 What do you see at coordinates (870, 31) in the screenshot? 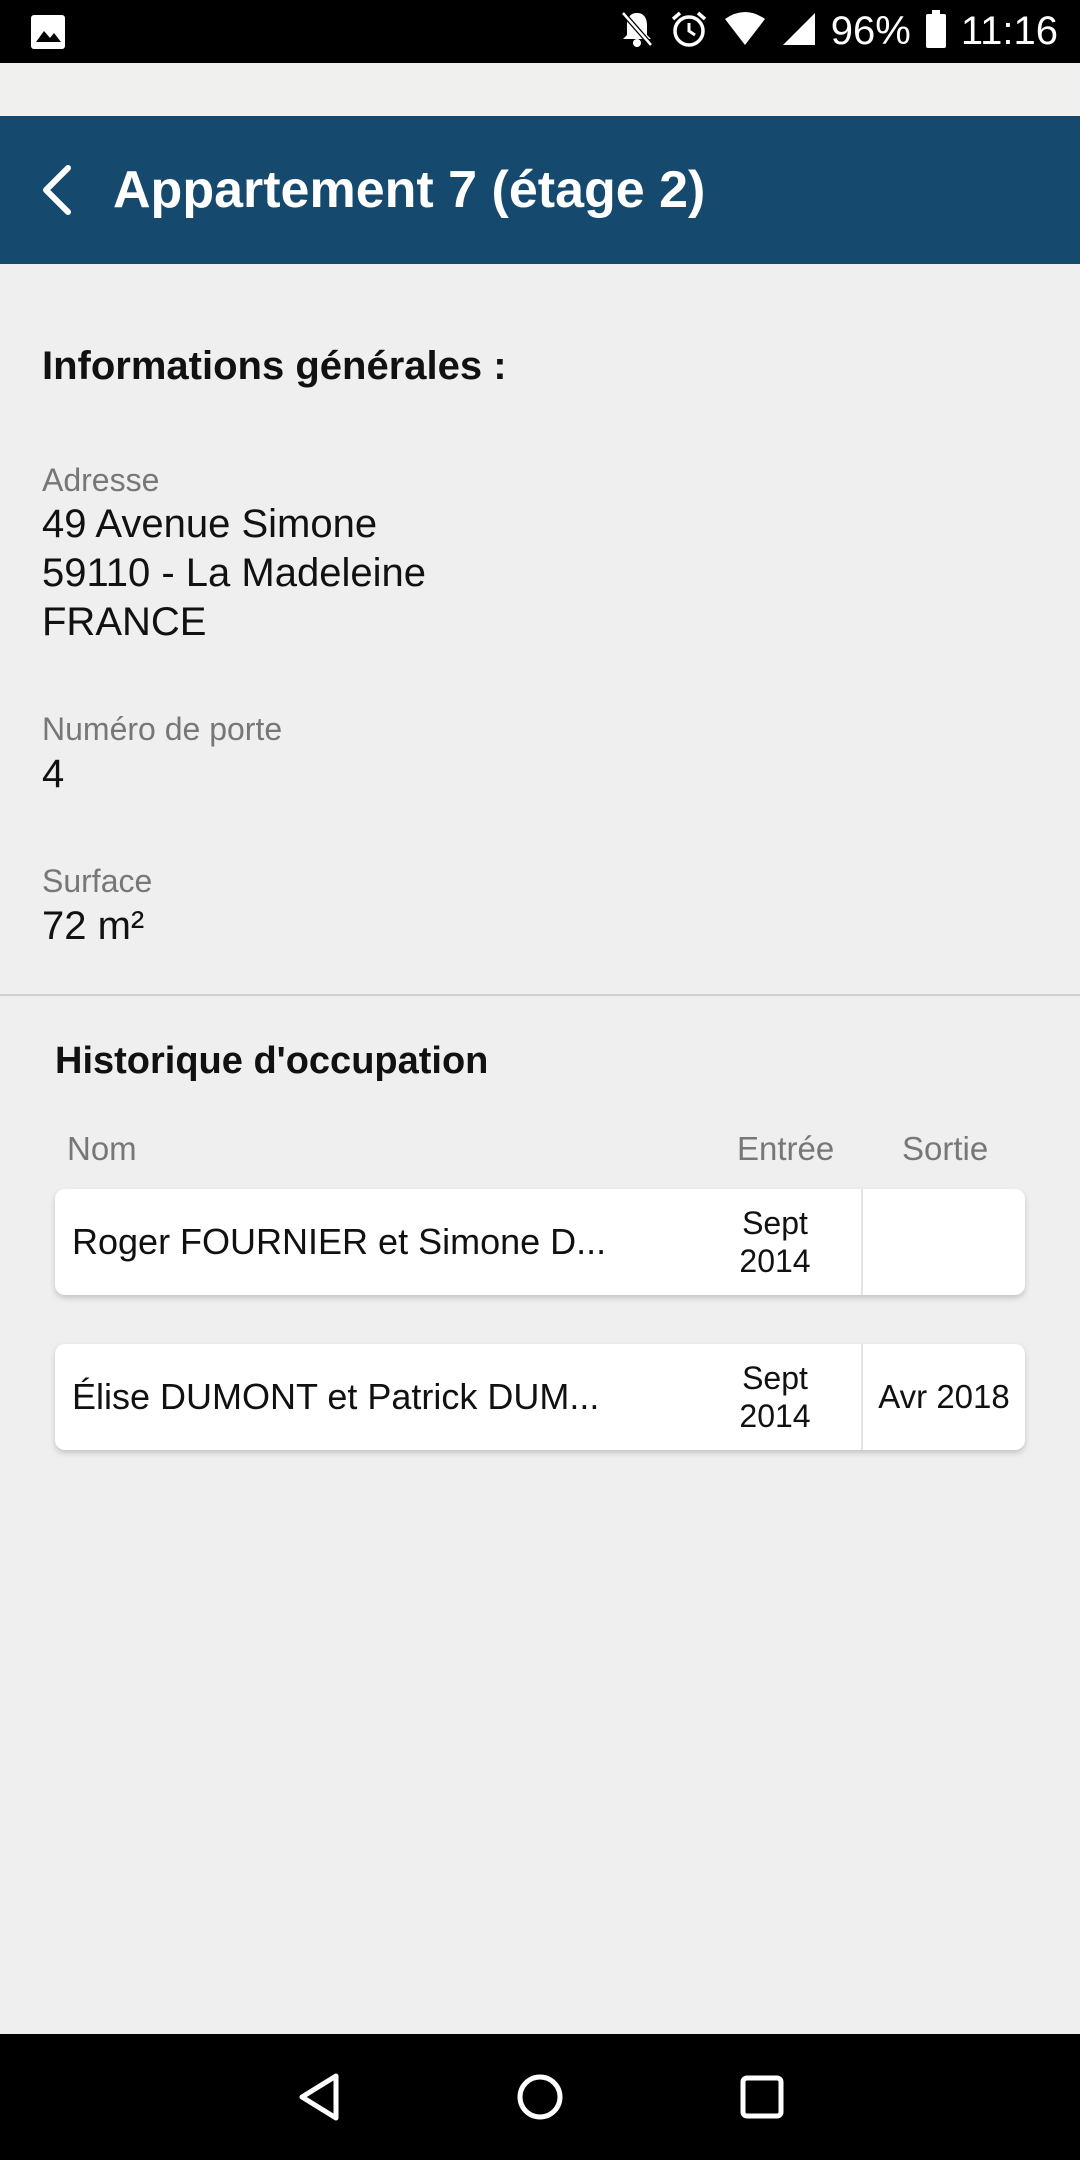
I see `battery-percentage: 96%` at bounding box center [870, 31].